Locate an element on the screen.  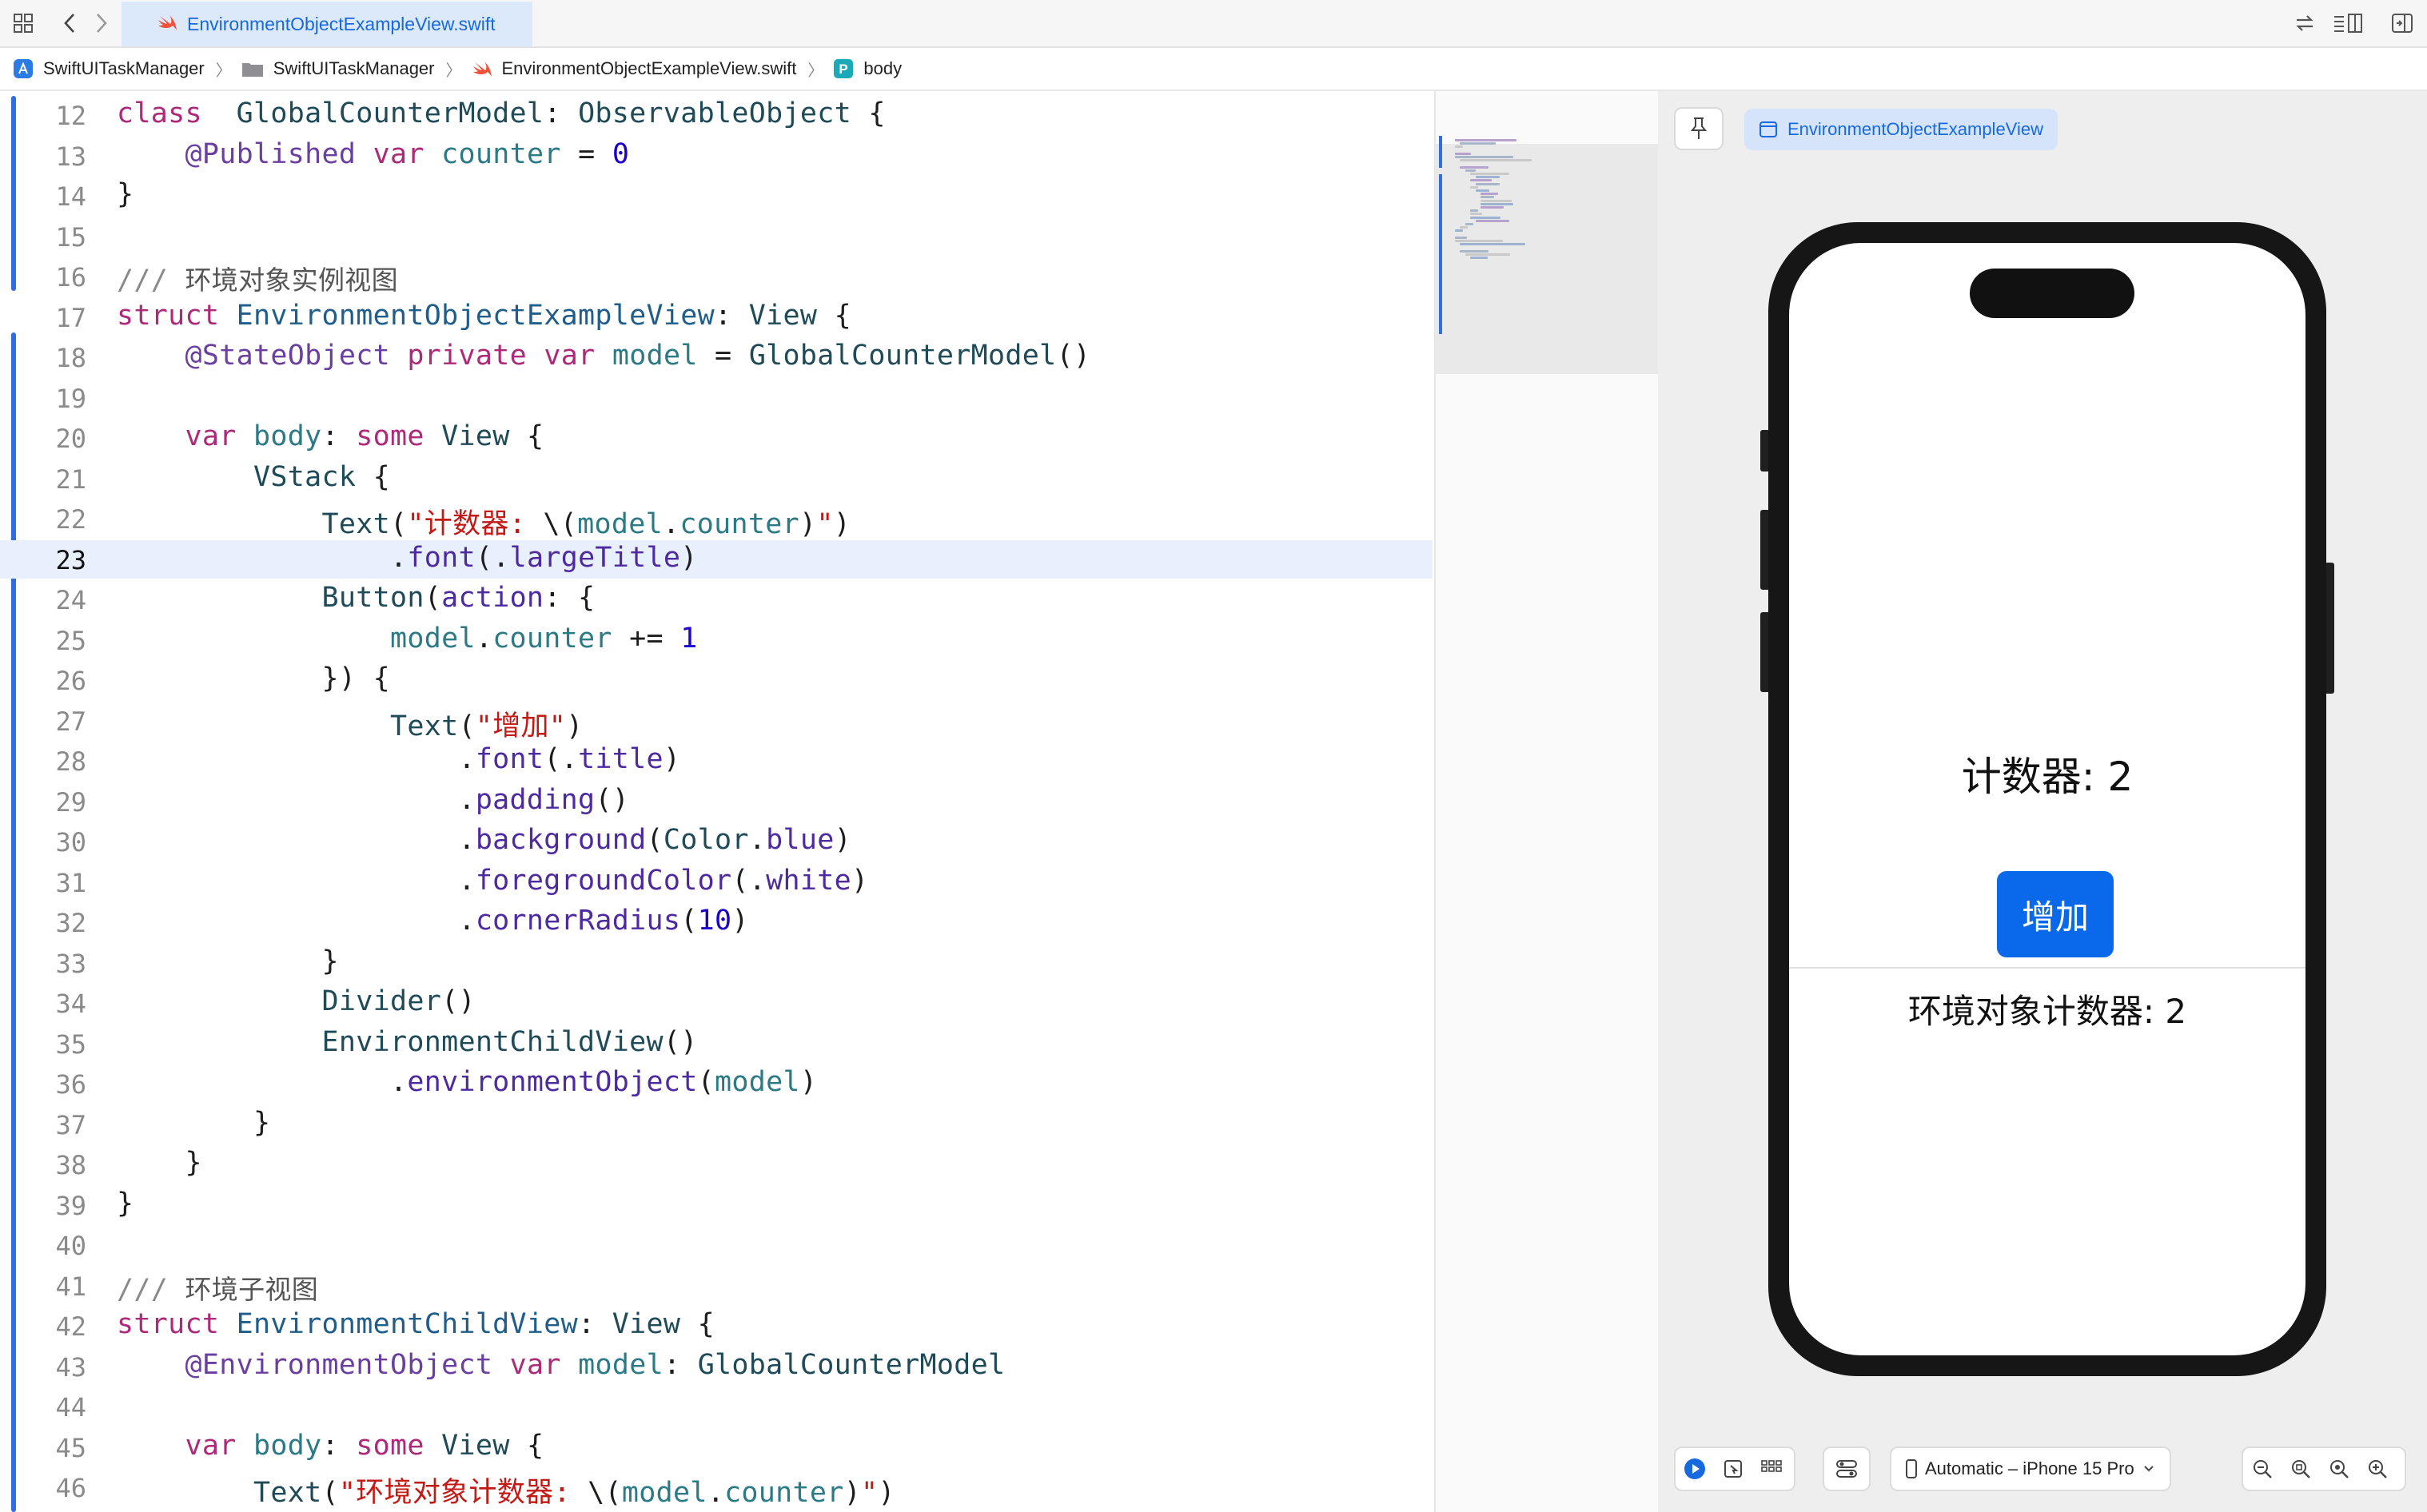
code-line: 23 .font(.largeTitle) is located at coordinates (716, 559).